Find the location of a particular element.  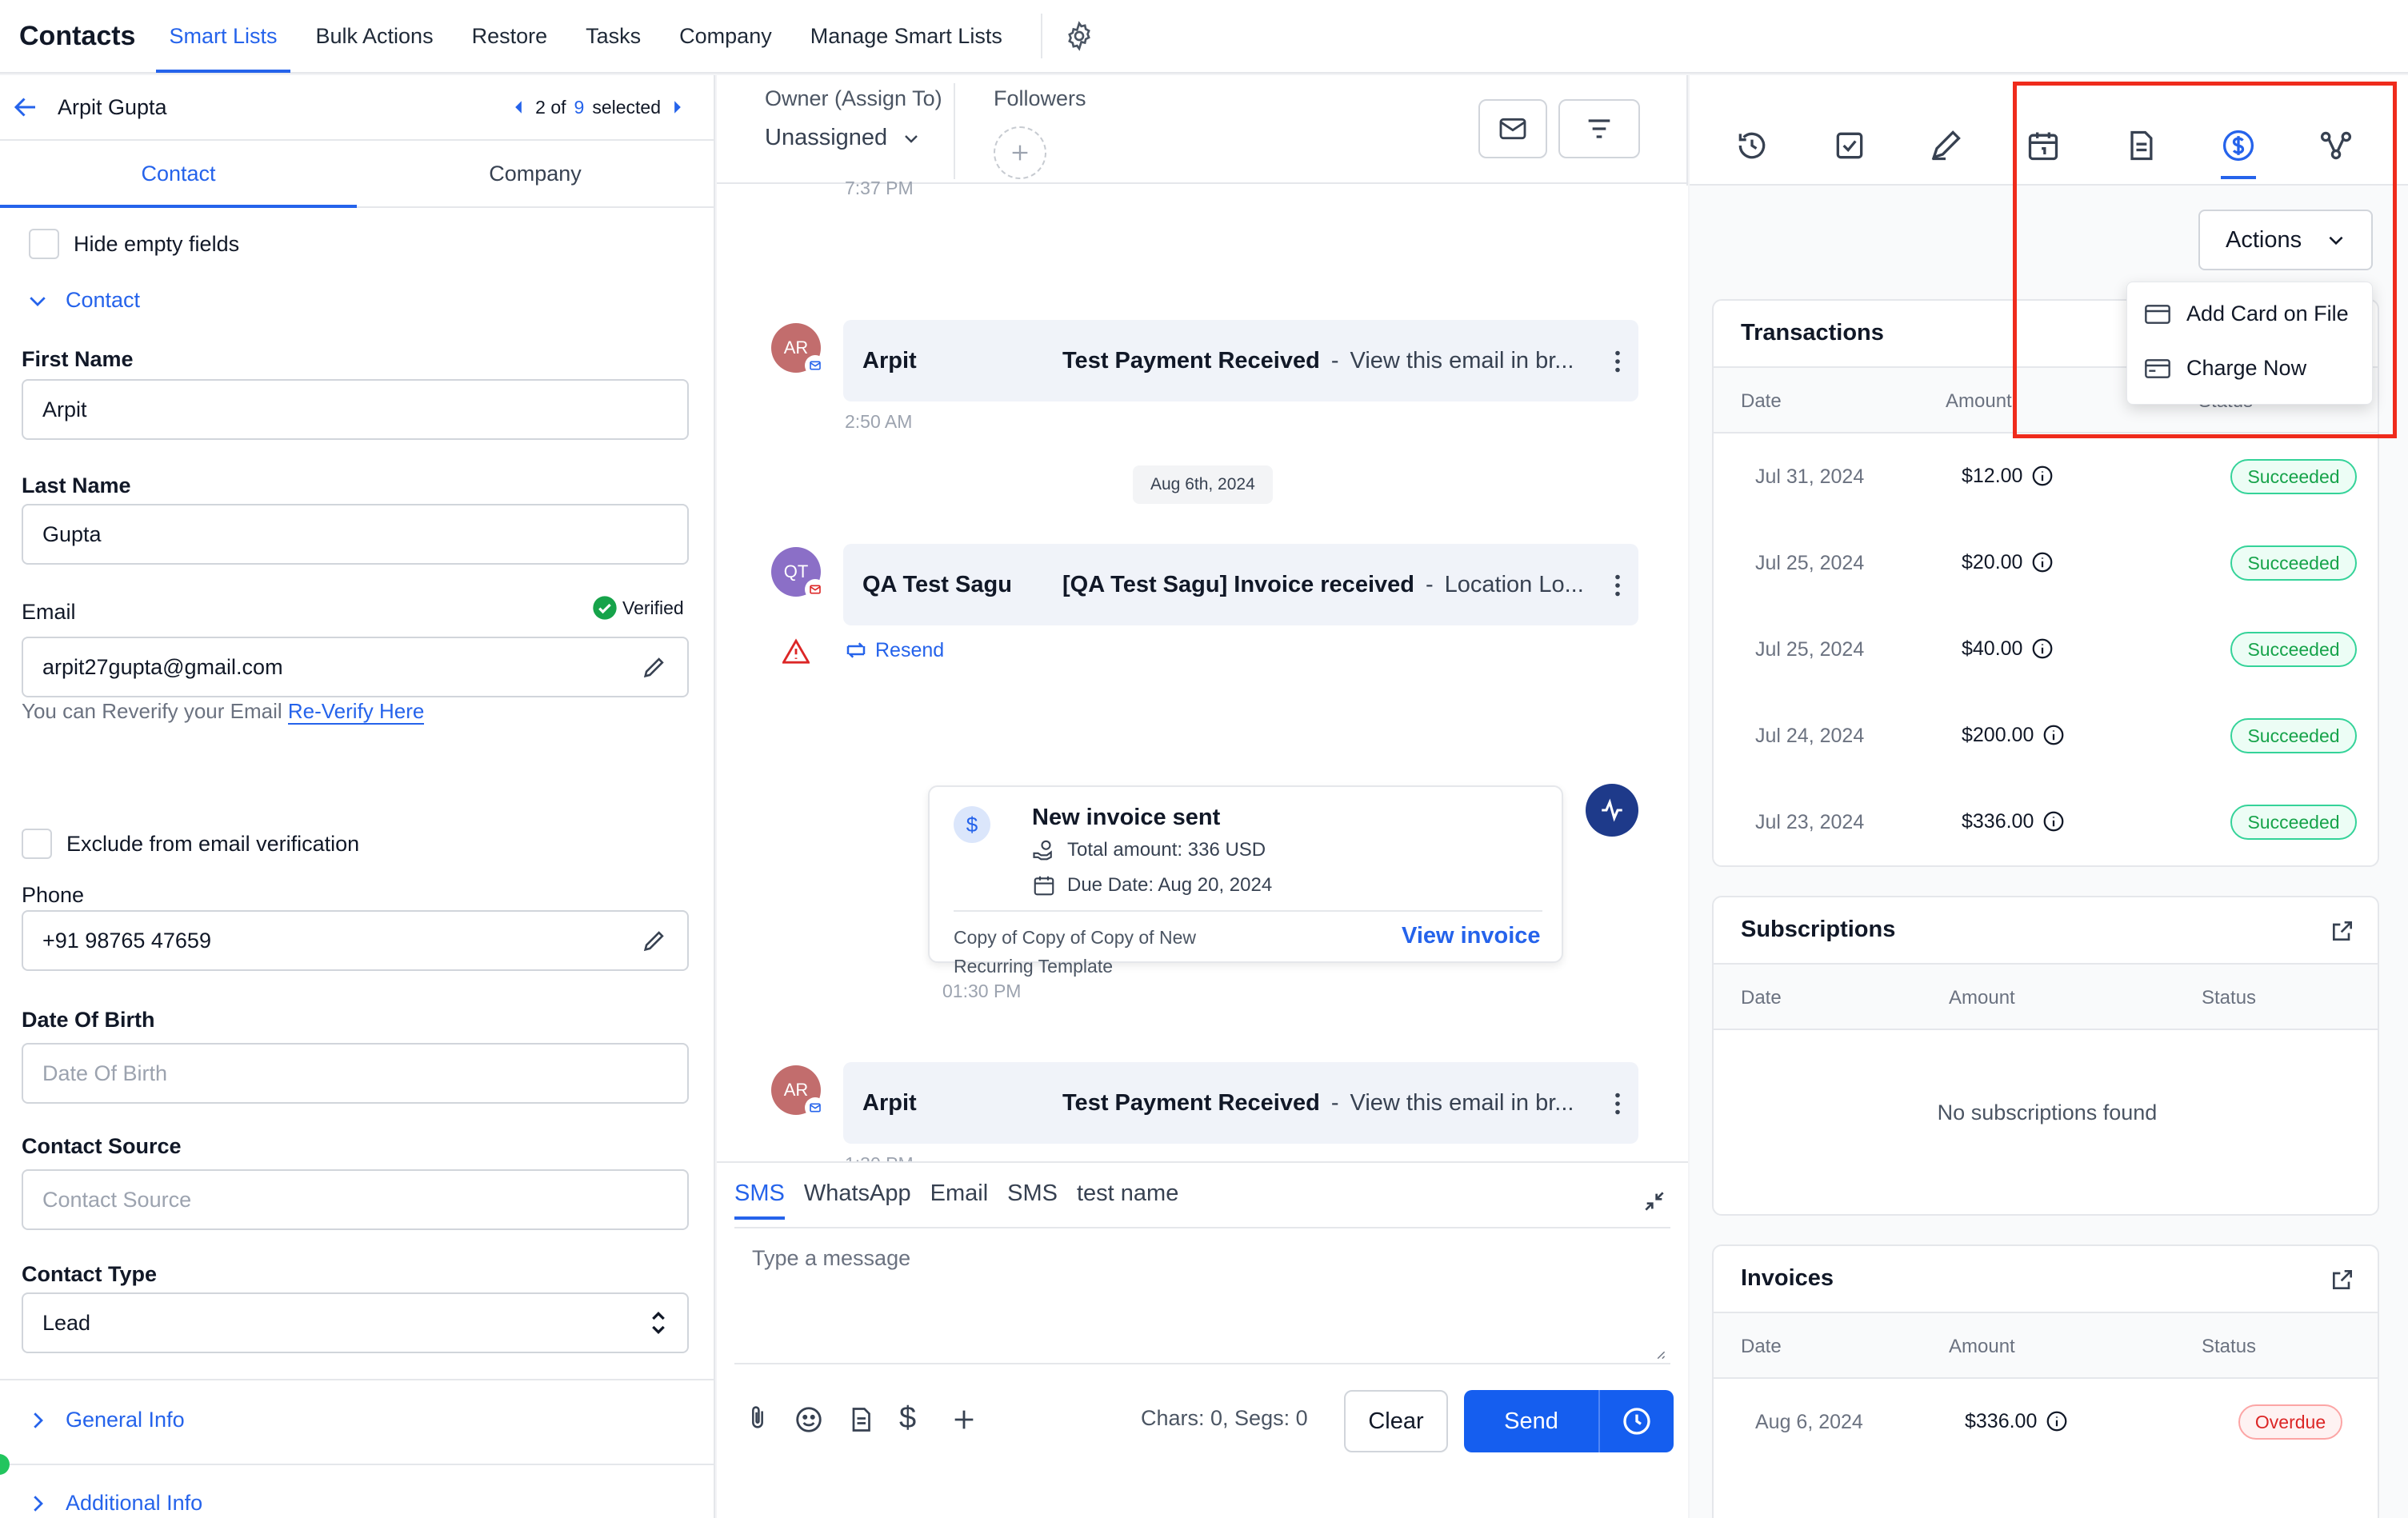

table-row: Jul 25, 2024 $20.00 Succeeded is located at coordinates (2046, 564).